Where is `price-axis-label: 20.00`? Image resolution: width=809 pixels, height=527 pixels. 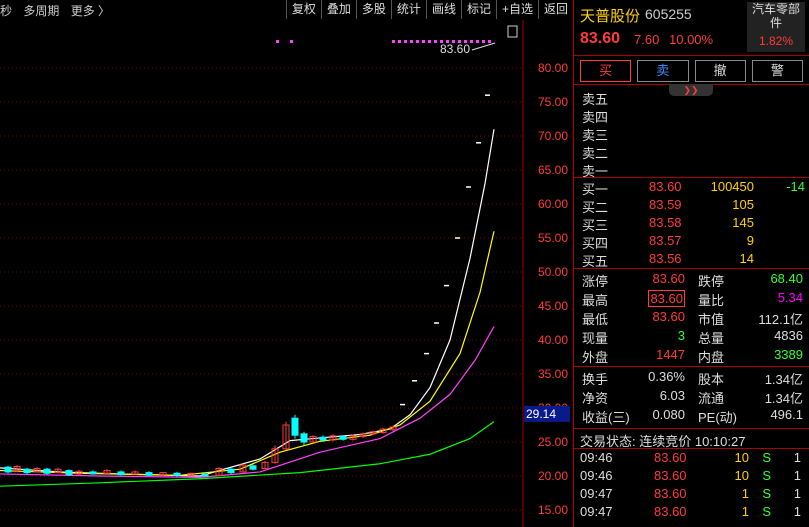 price-axis-label: 20.00 is located at coordinates (553, 476).